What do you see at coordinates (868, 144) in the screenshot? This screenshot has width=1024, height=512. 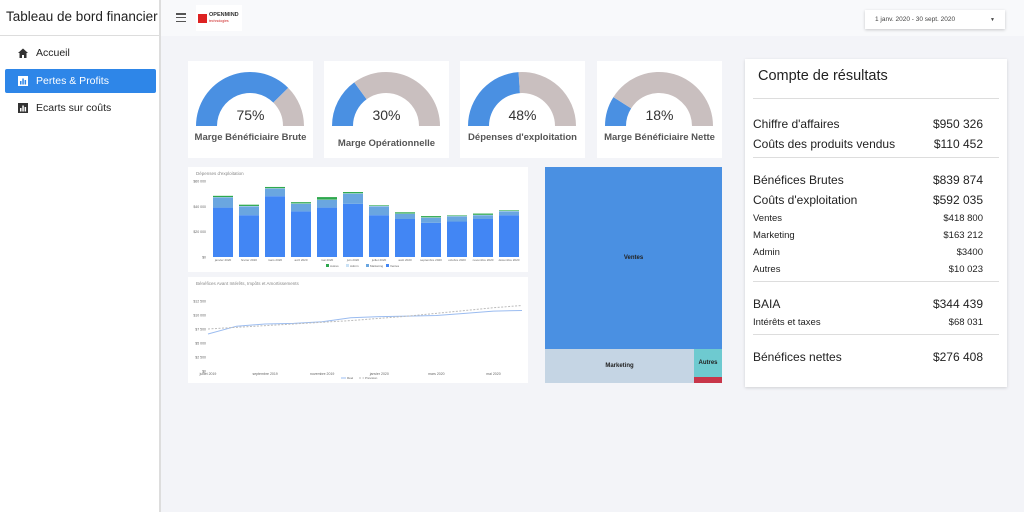 I see `pl-row: Coûts des produits vendus $110 452` at bounding box center [868, 144].